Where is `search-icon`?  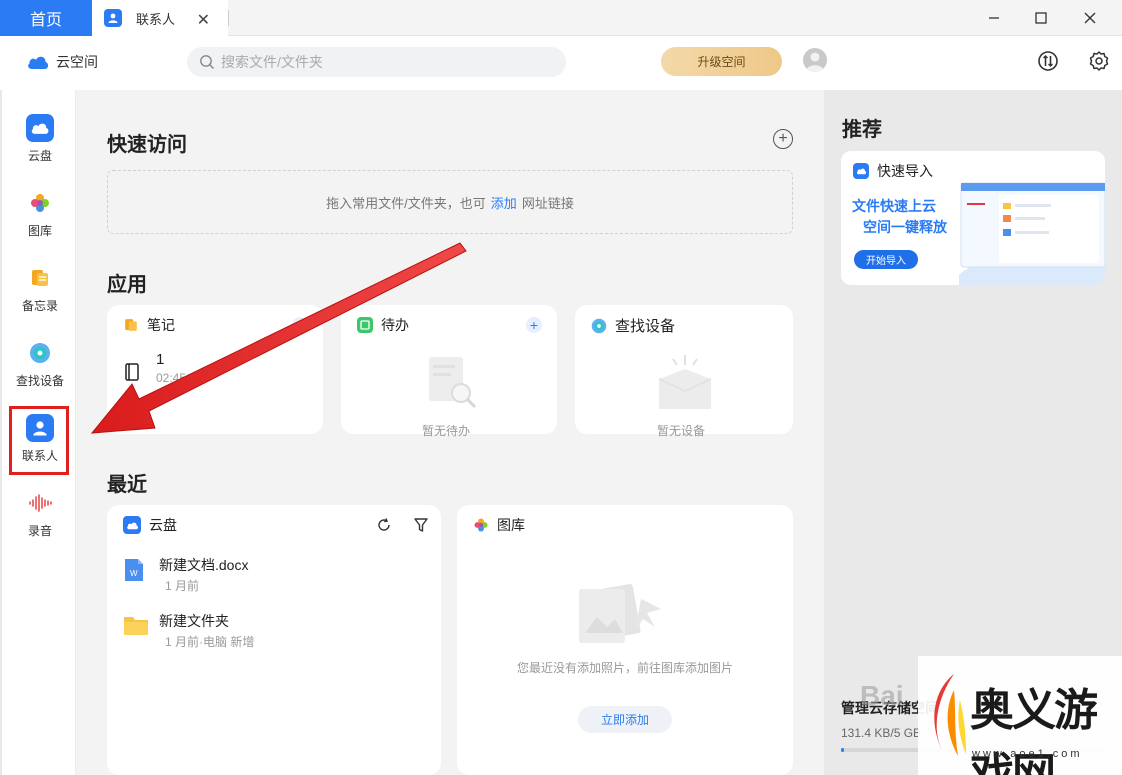 search-icon is located at coordinates (207, 62).